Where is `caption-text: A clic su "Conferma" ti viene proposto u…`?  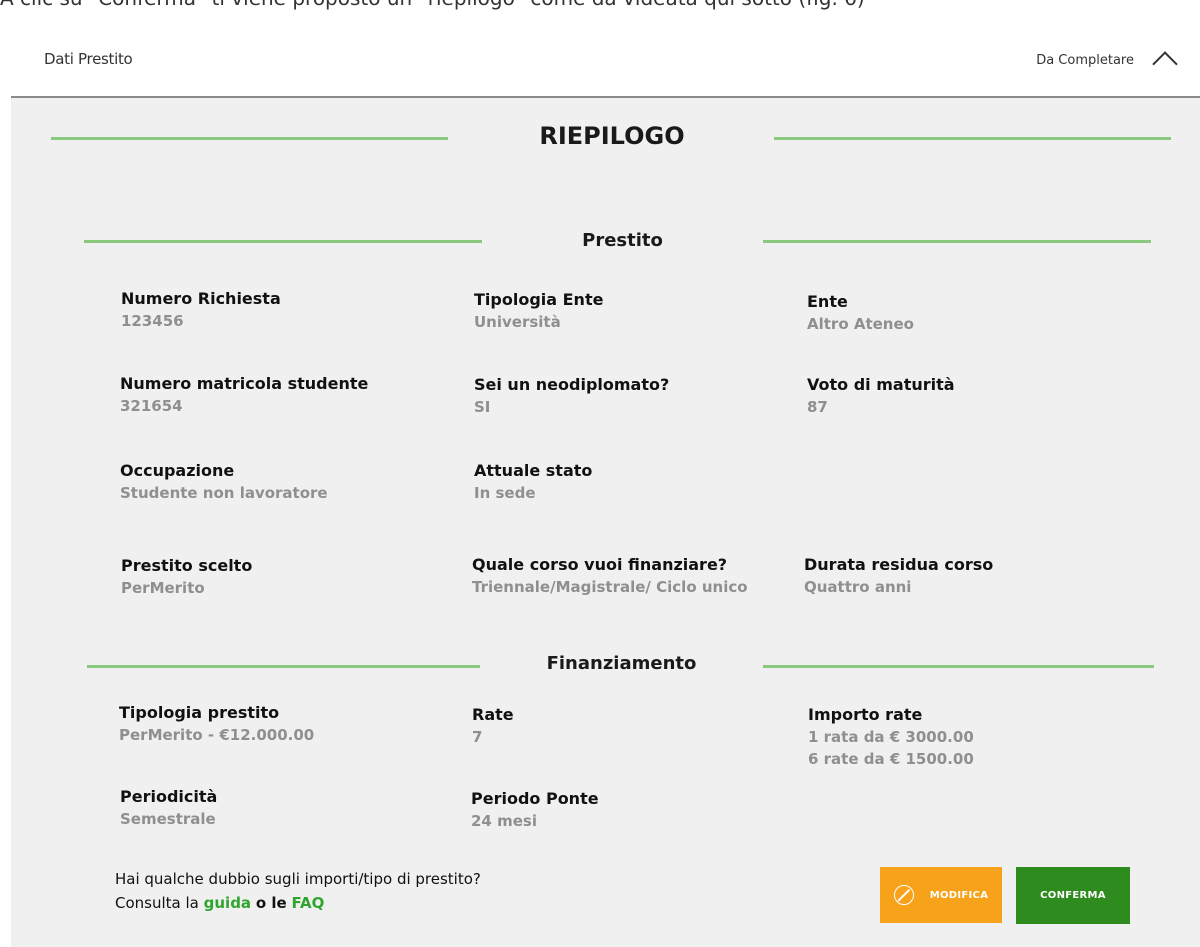
caption-text: A clic su "Conferma" ti viene proposto u… is located at coordinates (600, 5).